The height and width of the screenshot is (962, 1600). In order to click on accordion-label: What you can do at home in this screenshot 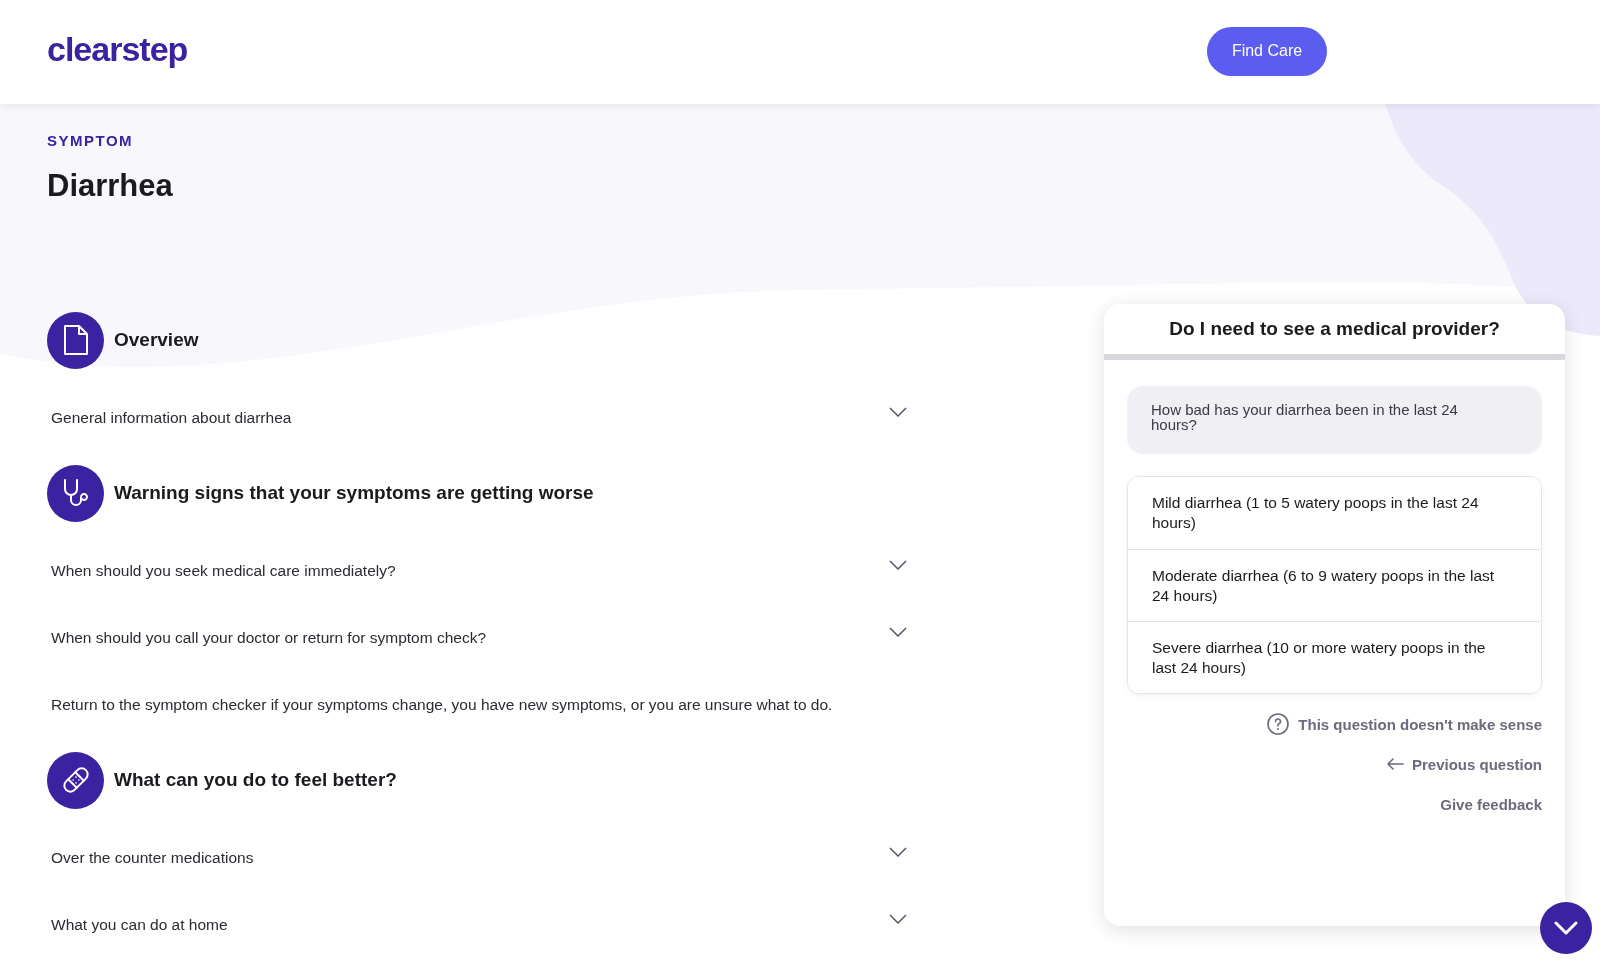, I will do `click(139, 924)`.